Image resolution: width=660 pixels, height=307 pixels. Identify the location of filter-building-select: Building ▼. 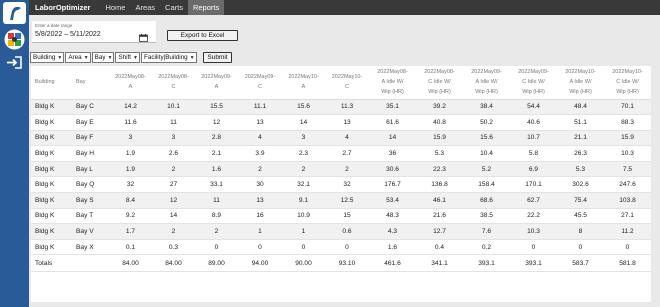
(47, 57).